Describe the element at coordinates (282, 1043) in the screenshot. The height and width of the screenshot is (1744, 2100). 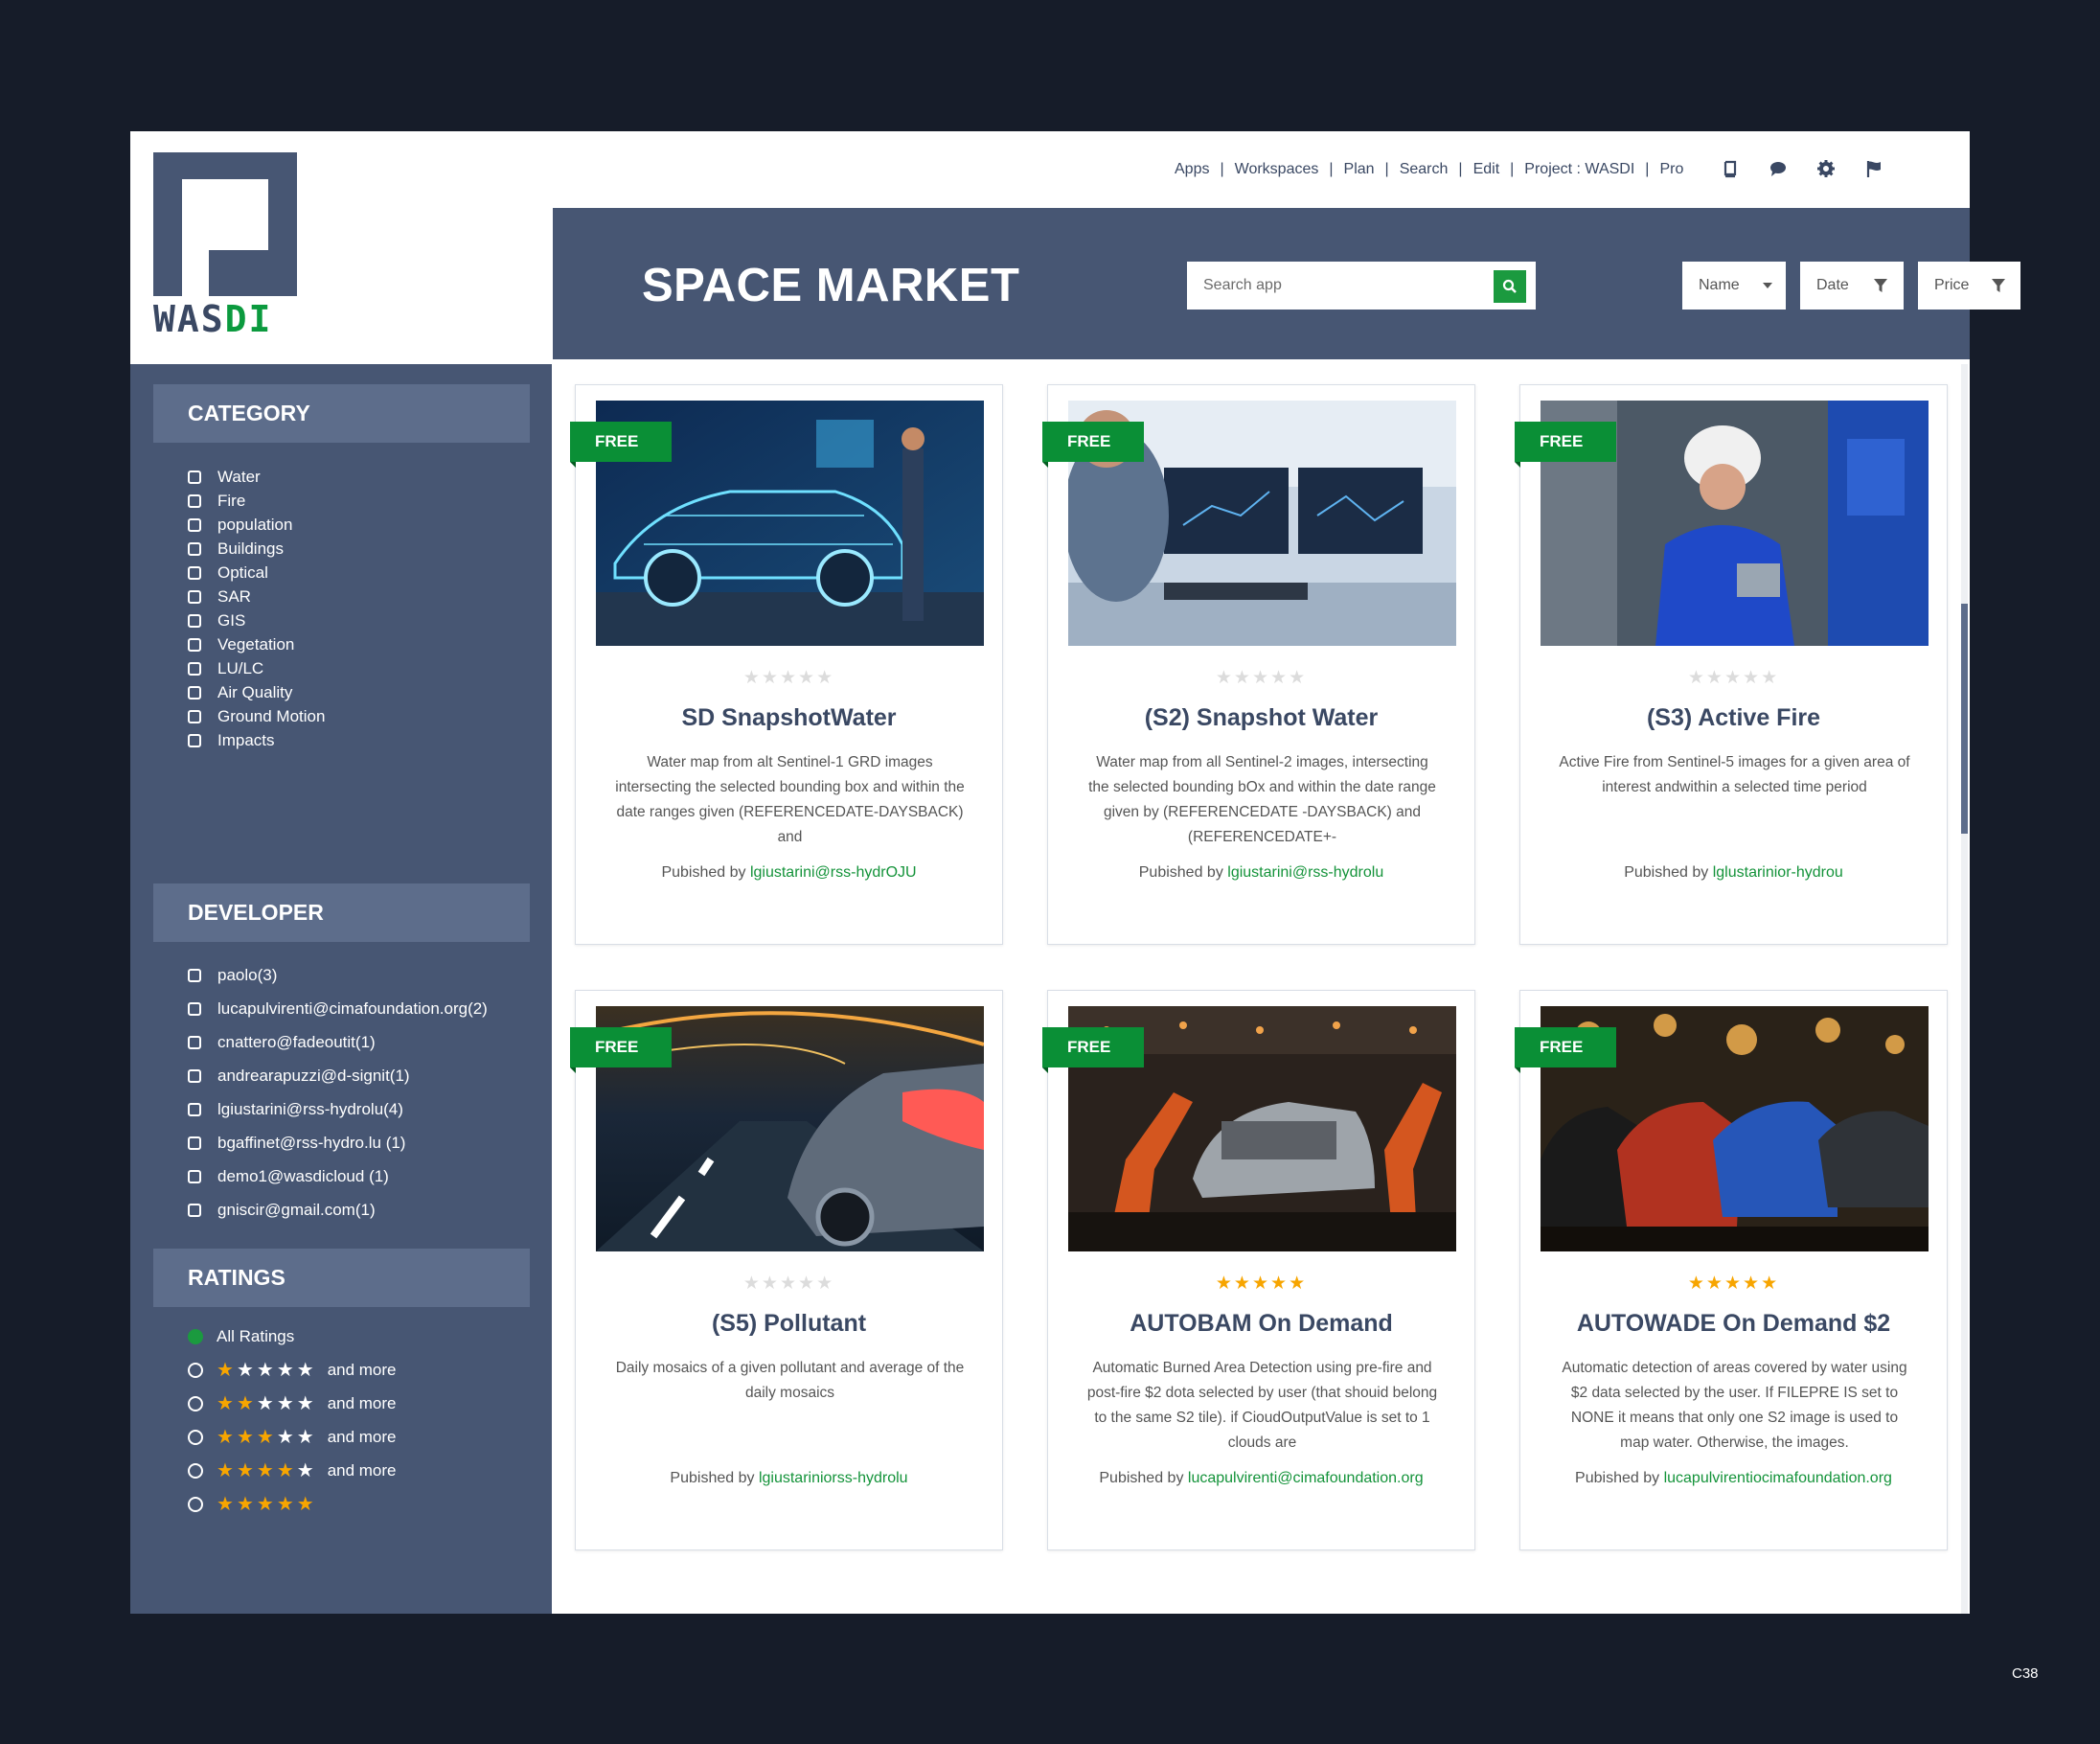
I see `developer-option: cnattero@fadeoutit(1)` at that location.